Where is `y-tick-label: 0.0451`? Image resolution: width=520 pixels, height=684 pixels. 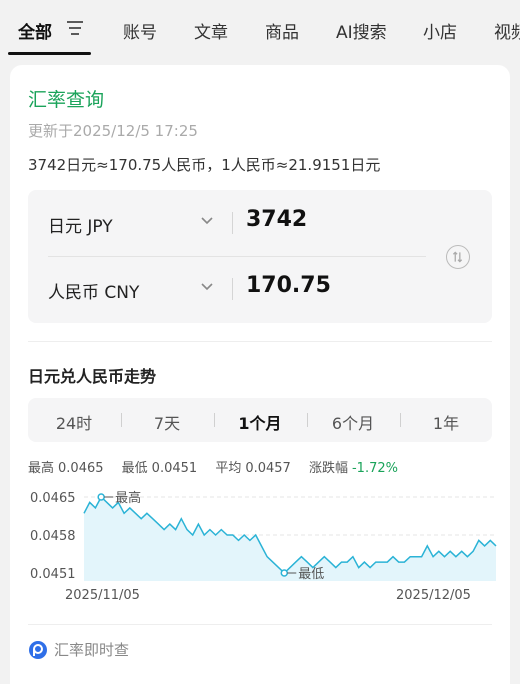
y-tick-label: 0.0451 is located at coordinates (53, 574).